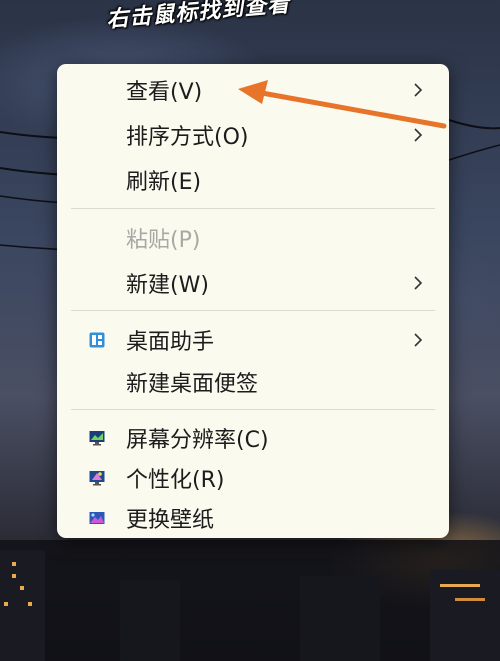  Describe the element at coordinates (197, 440) in the screenshot. I see `menu-item-label: 屏幕分辨率(C)` at that location.